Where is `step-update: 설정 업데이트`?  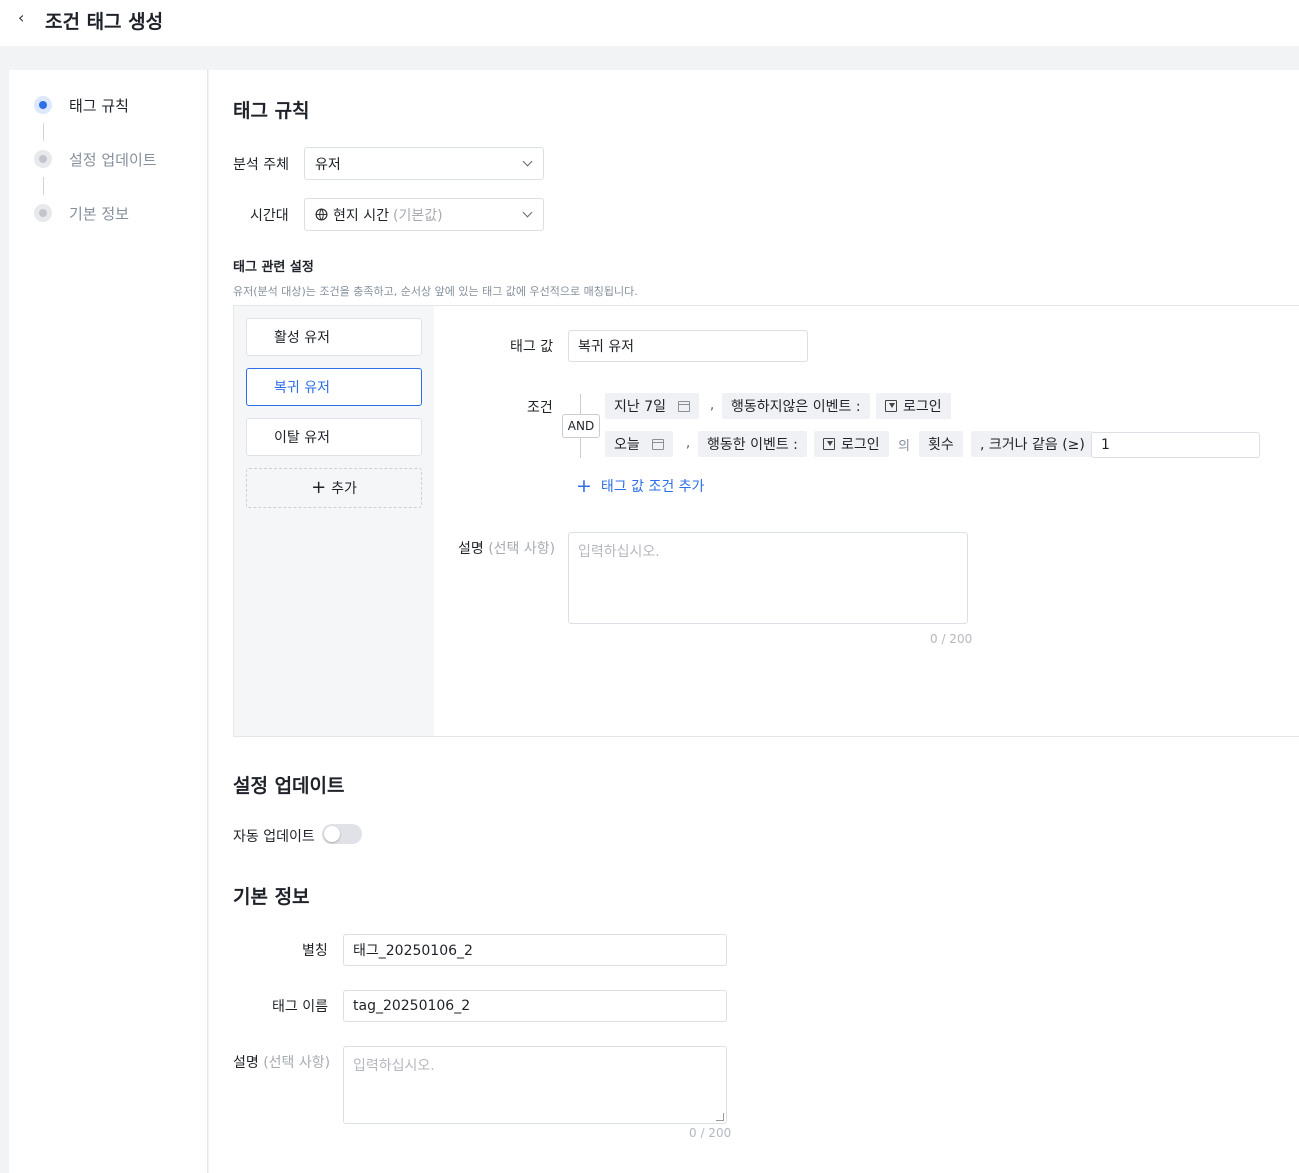 step-update: 설정 업데이트 is located at coordinates (113, 159).